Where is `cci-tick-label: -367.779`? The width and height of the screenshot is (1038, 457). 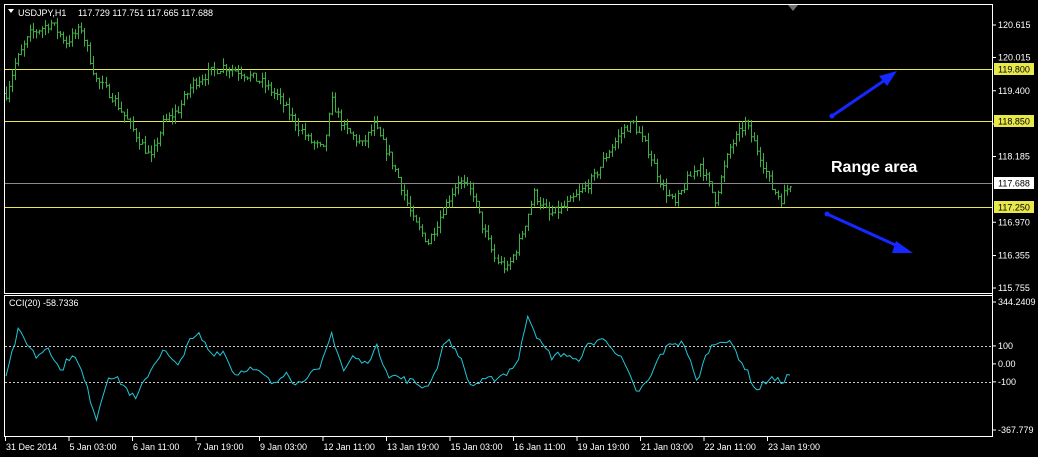
cci-tick-label: -367.779 is located at coordinates (1016, 430).